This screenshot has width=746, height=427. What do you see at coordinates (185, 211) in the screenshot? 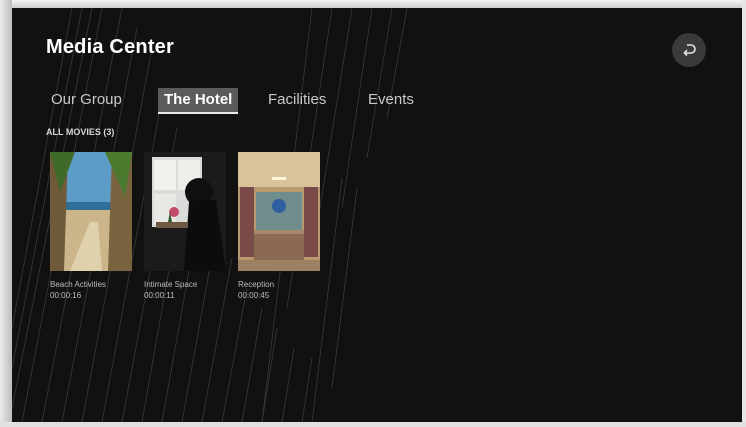
I see `intimate-space-thumbnail` at bounding box center [185, 211].